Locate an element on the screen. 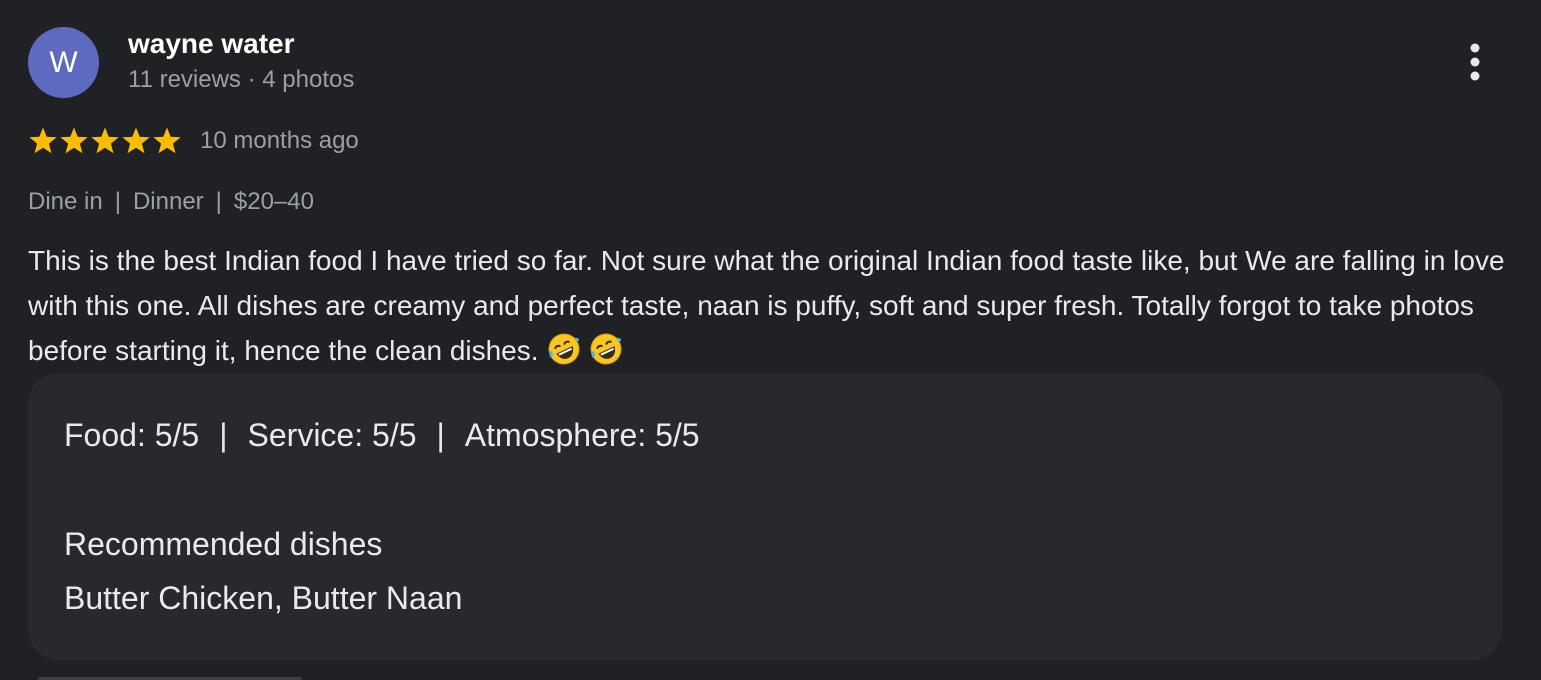  atmosphere-rating: Atmosphere: 5/5 is located at coordinates (582, 435).